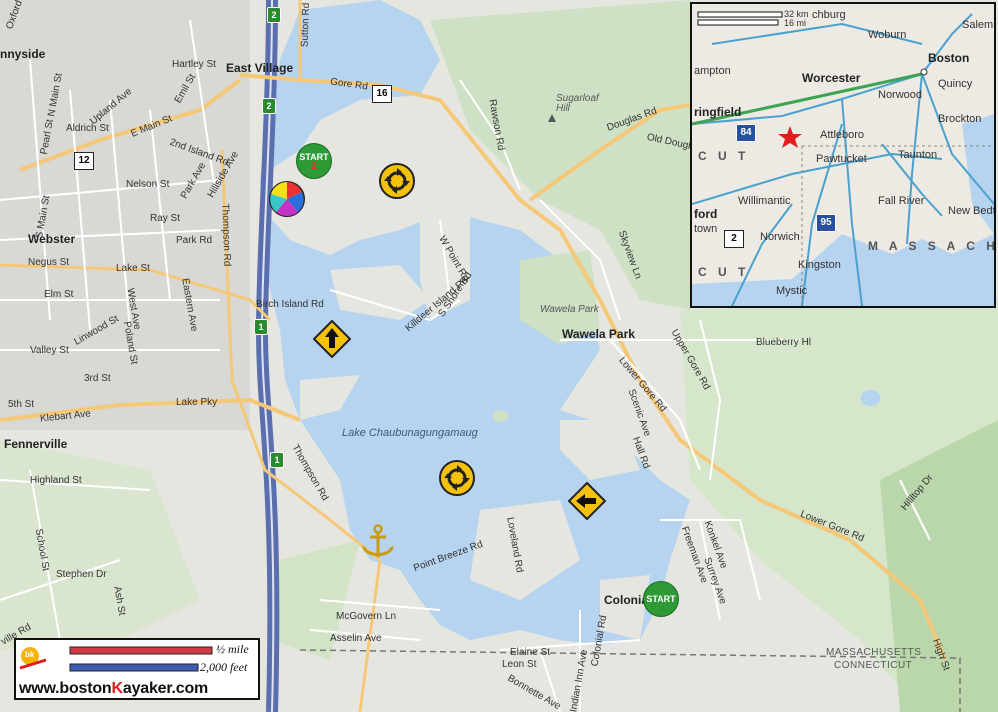 Image resolution: width=998 pixels, height=712 pixels. I want to click on website-url-k: K, so click(117, 688).